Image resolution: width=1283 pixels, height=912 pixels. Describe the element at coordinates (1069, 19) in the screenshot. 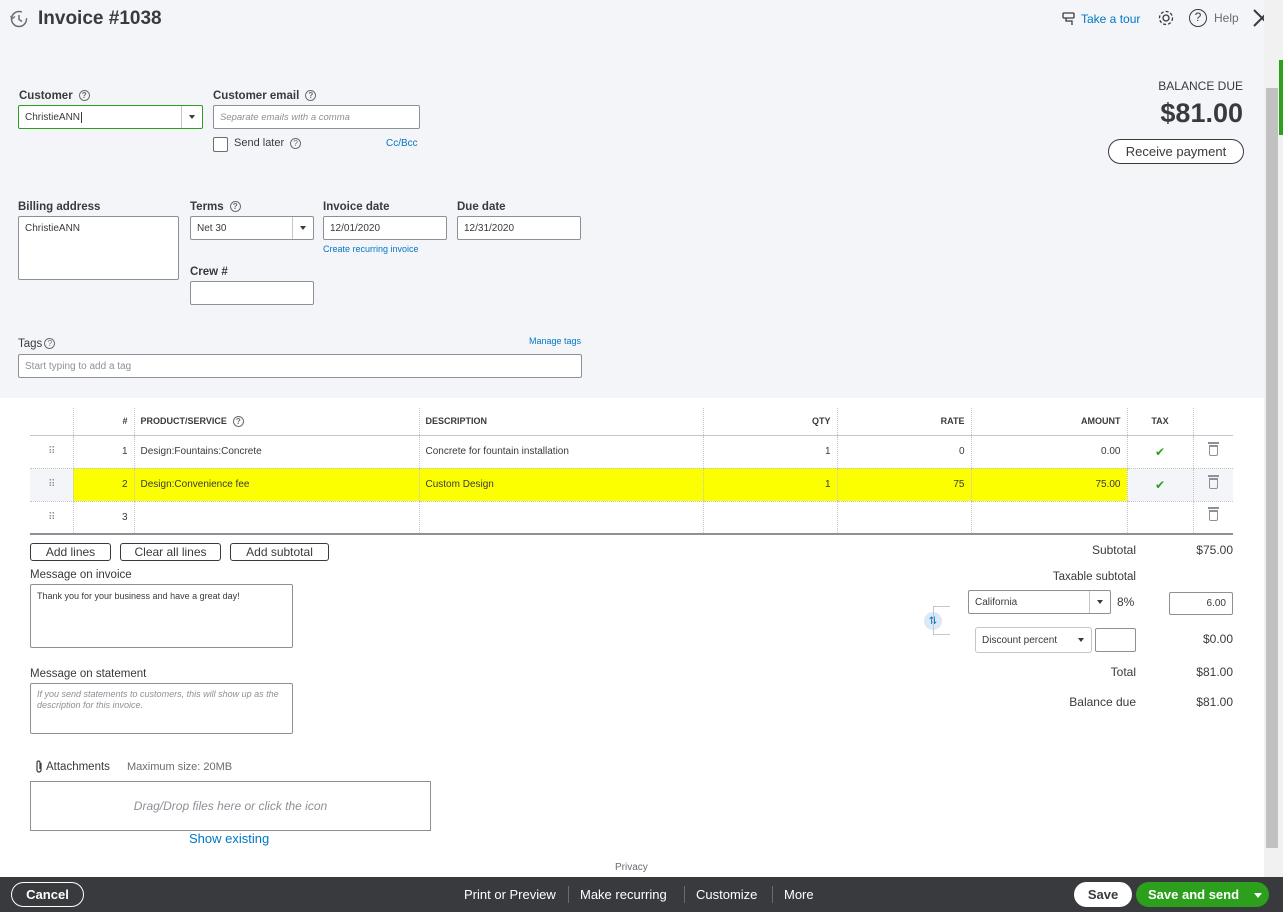

I see `tour-icon` at that location.